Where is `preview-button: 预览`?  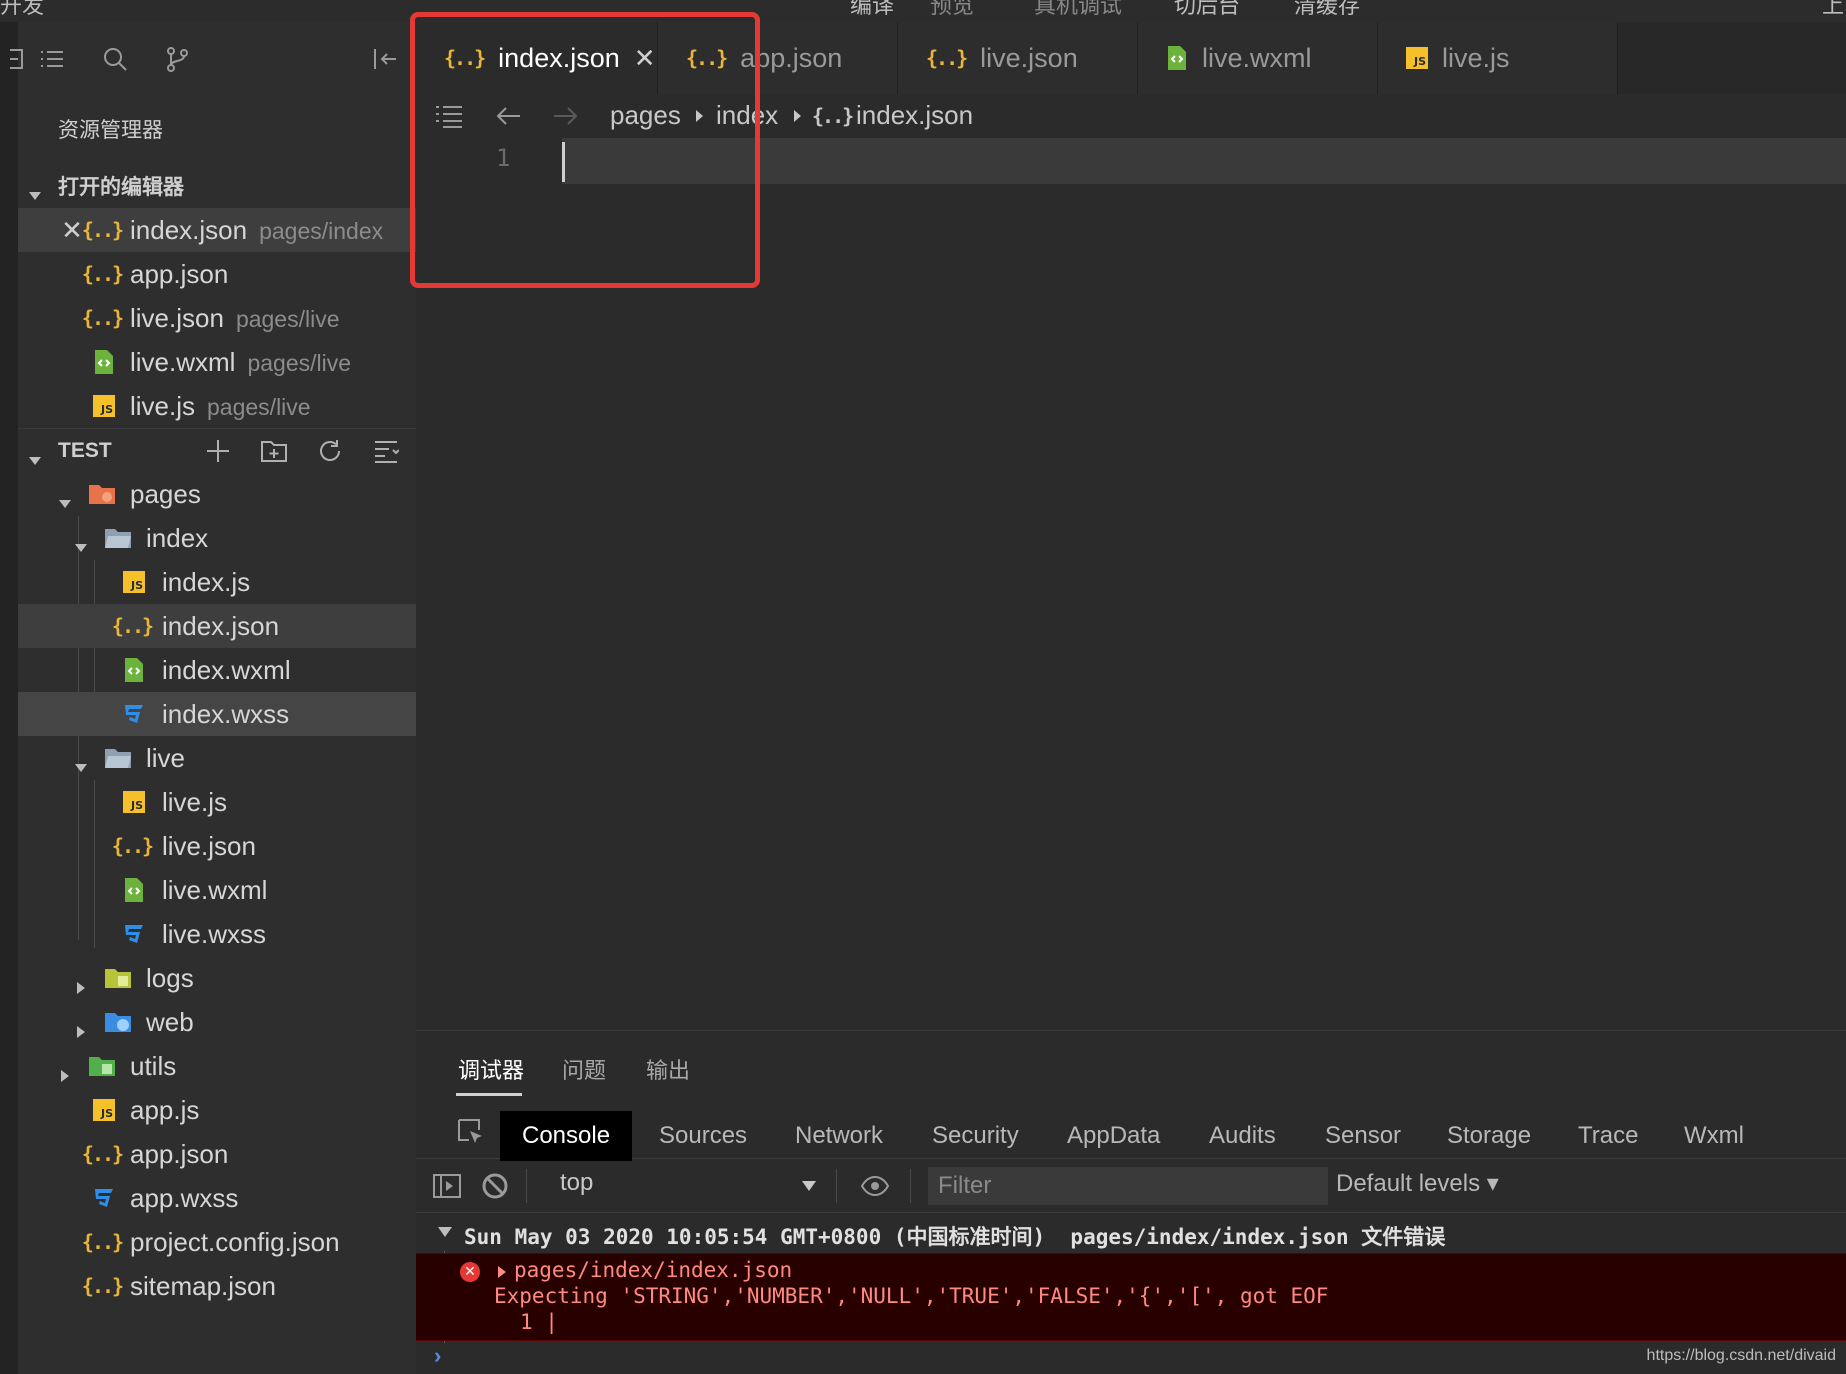 preview-button: 预览 is located at coordinates (952, 10).